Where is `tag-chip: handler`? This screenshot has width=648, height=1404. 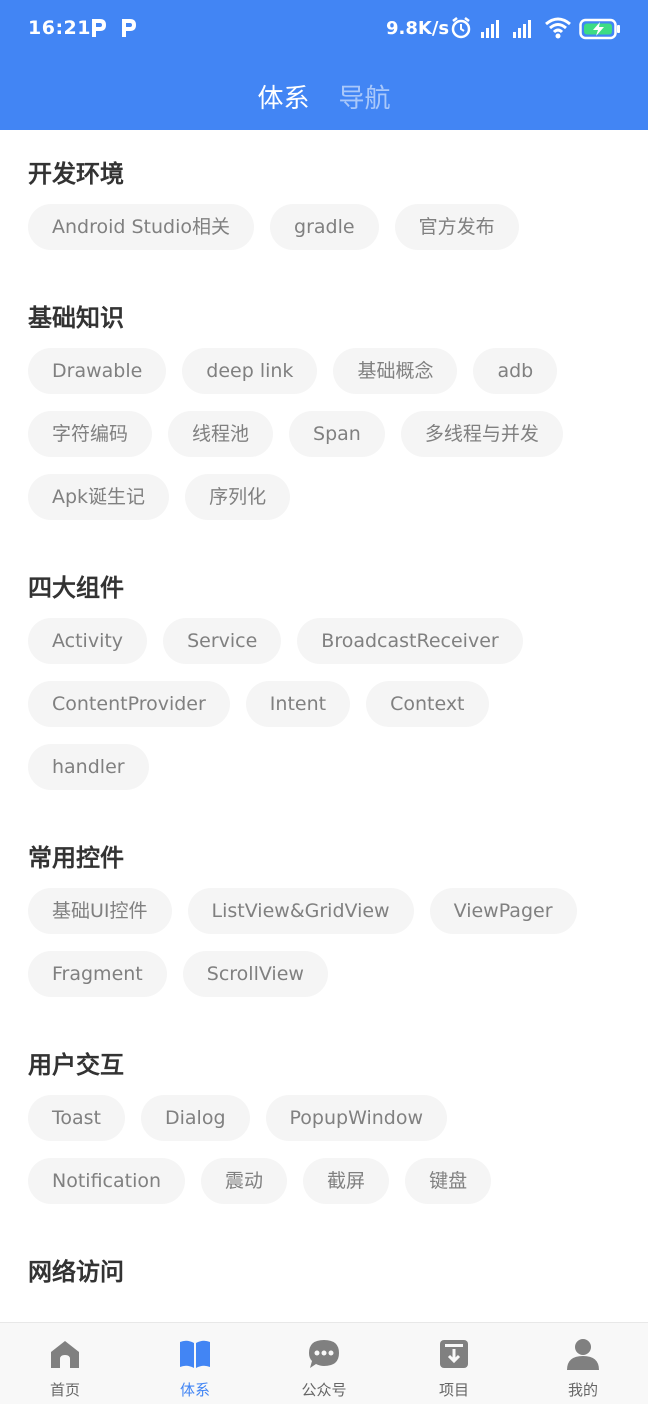 tag-chip: handler is located at coordinates (88, 767).